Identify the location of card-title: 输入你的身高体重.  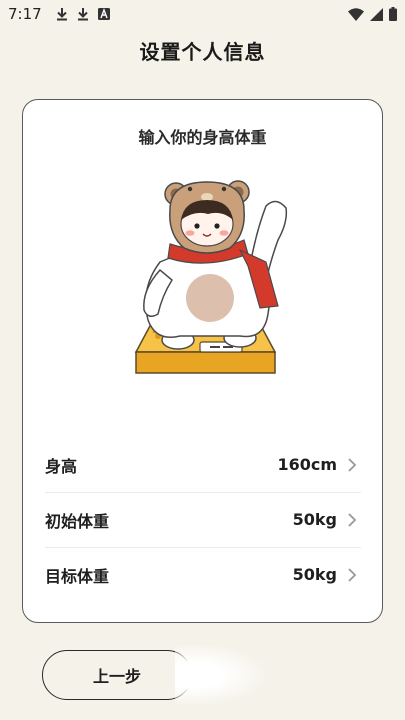
(202, 137).